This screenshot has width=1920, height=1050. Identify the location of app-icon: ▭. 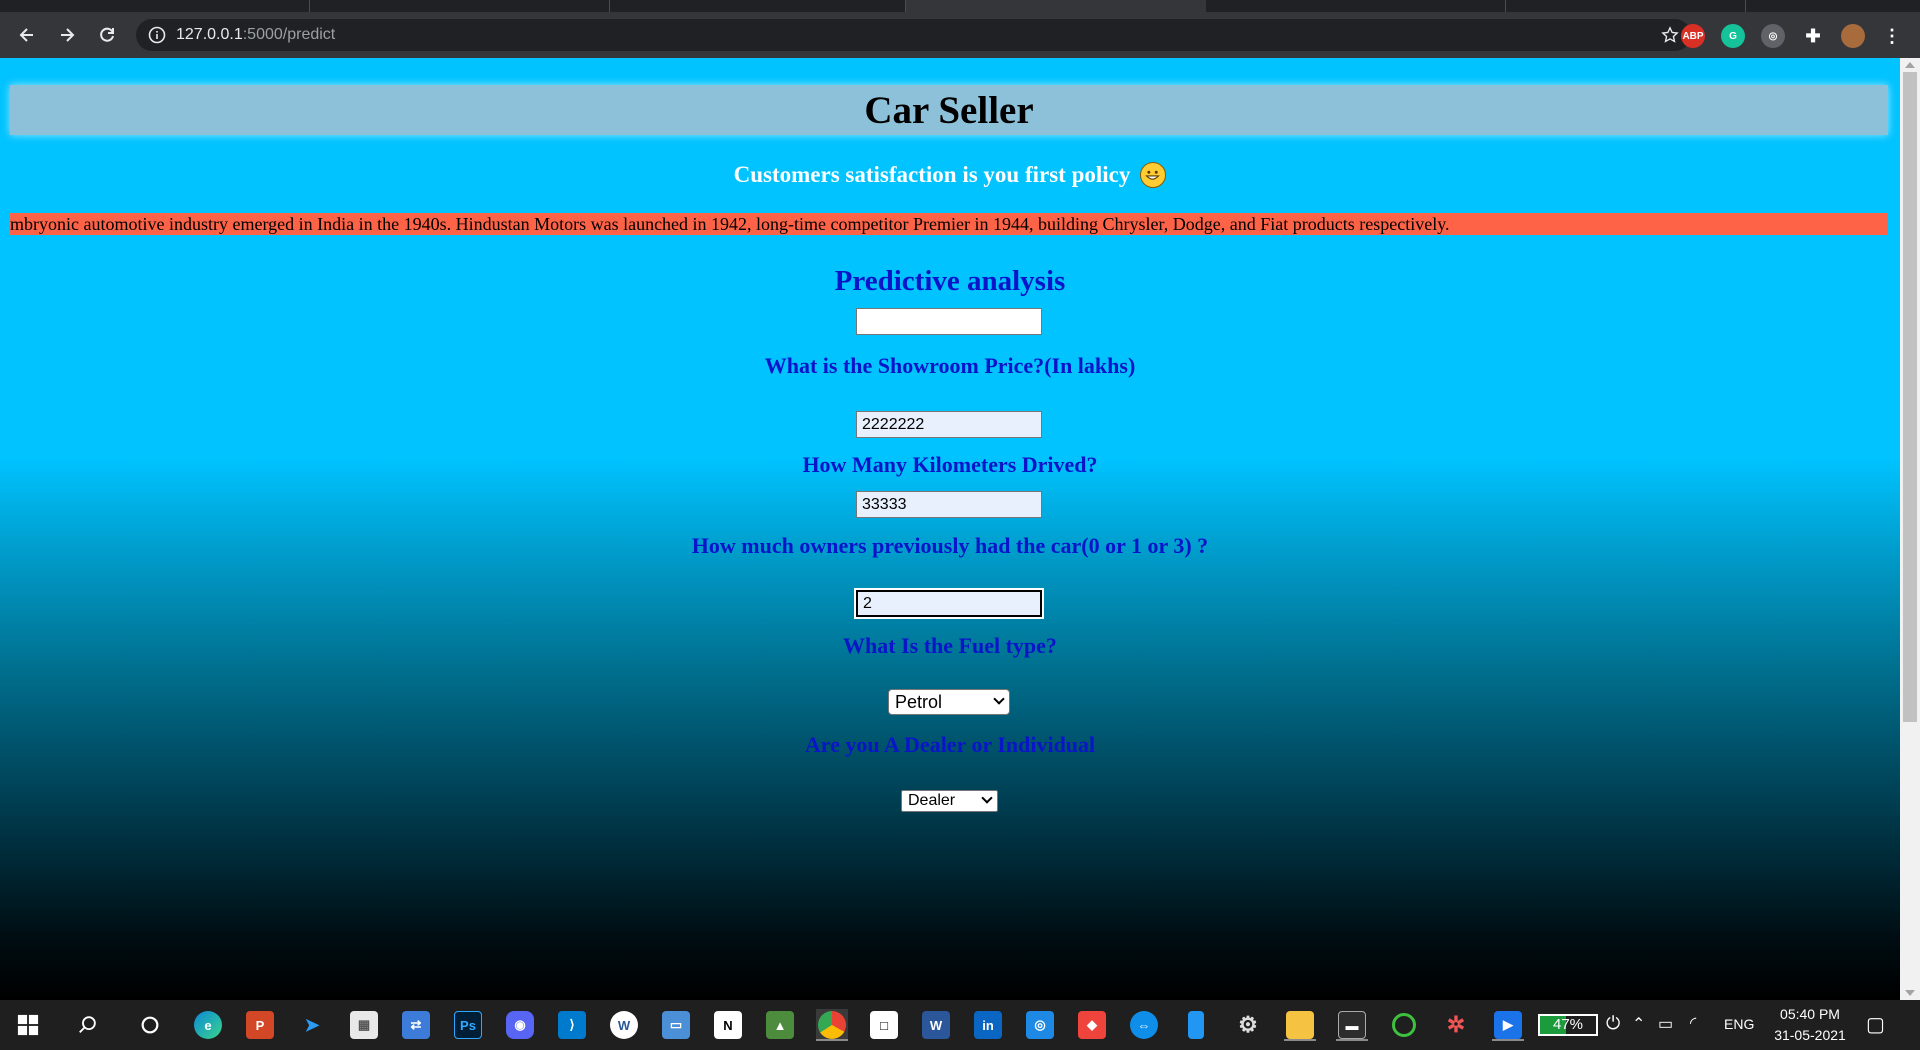
(676, 1025).